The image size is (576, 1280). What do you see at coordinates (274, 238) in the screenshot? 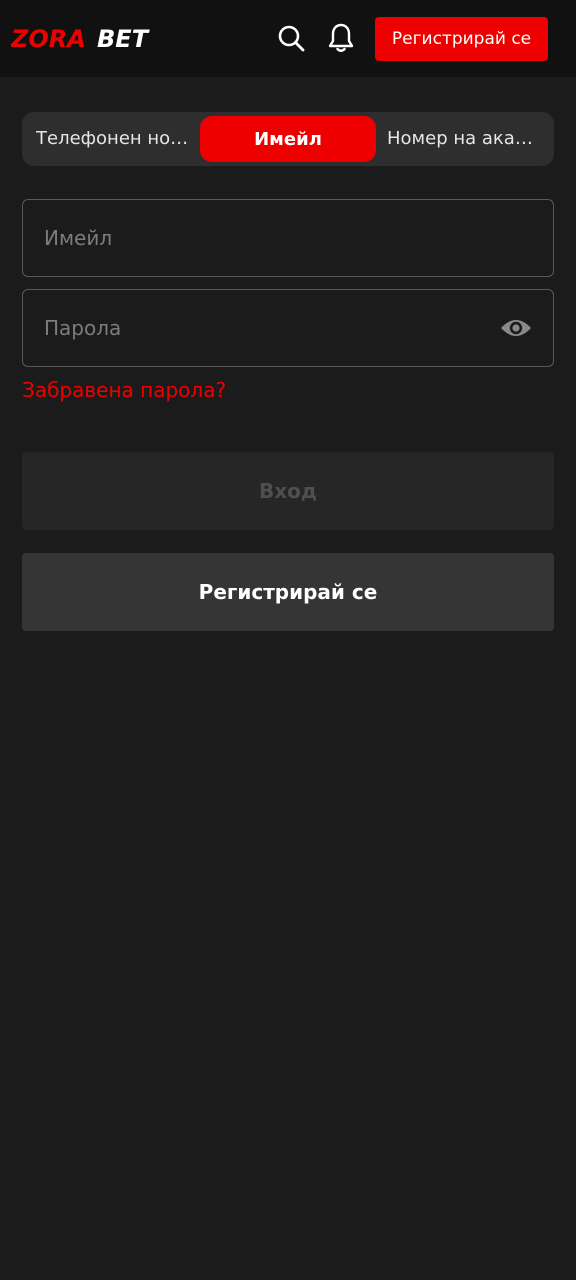
I see `email-input` at bounding box center [274, 238].